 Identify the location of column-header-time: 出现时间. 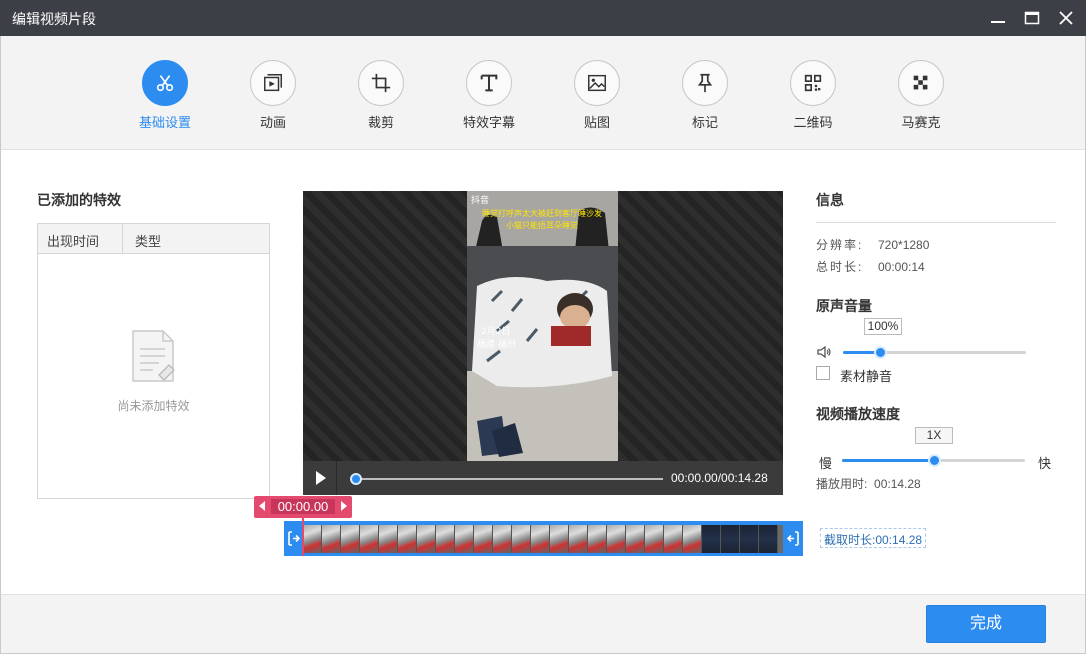
(73, 240).